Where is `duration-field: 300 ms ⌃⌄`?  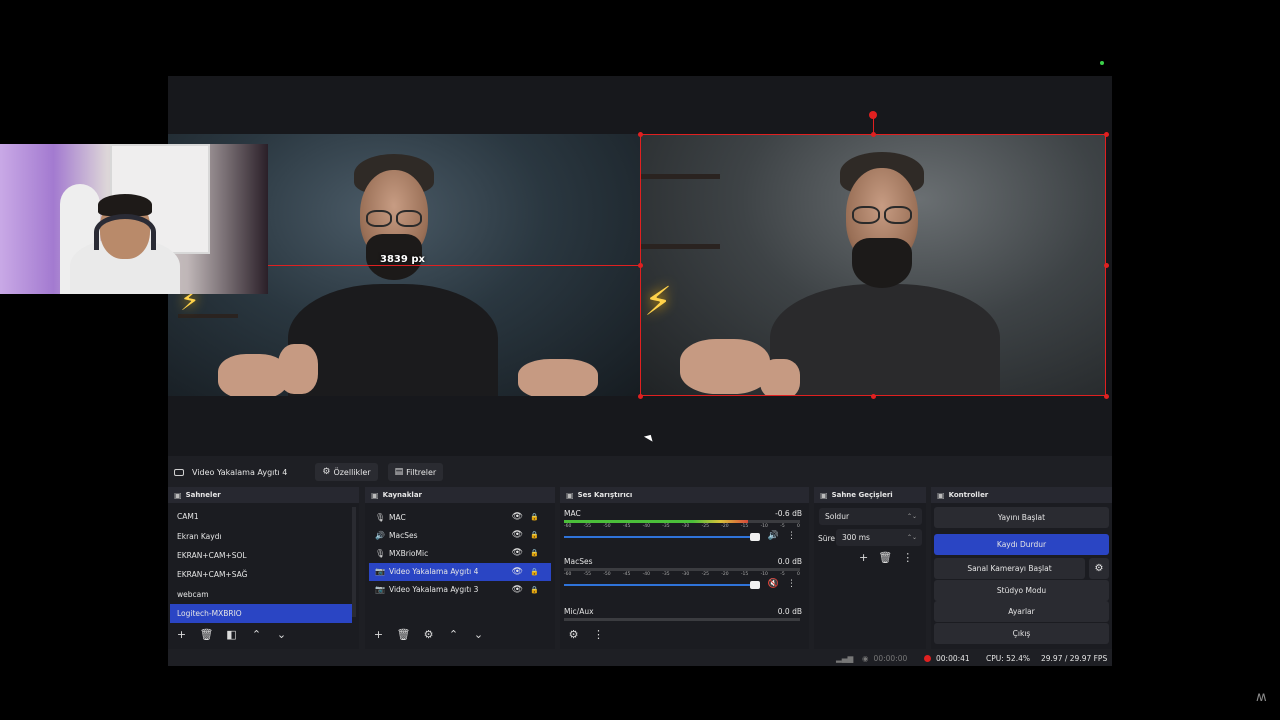 duration-field: 300 ms ⌃⌄ is located at coordinates (879, 537).